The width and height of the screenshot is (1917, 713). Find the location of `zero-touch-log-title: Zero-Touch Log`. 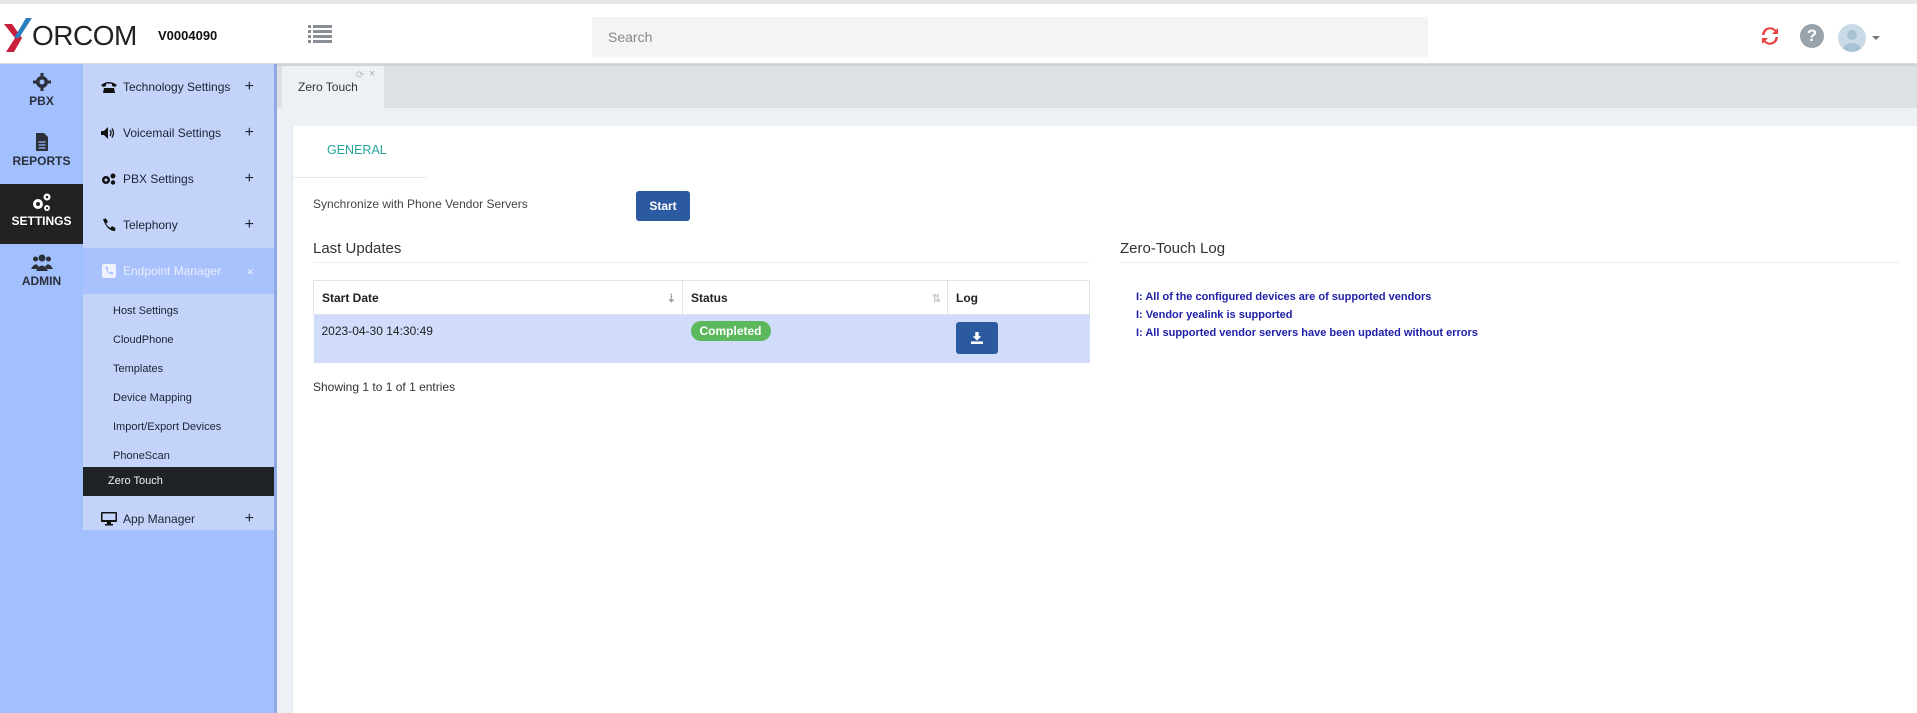

zero-touch-log-title: Zero-Touch Log is located at coordinates (1173, 248).